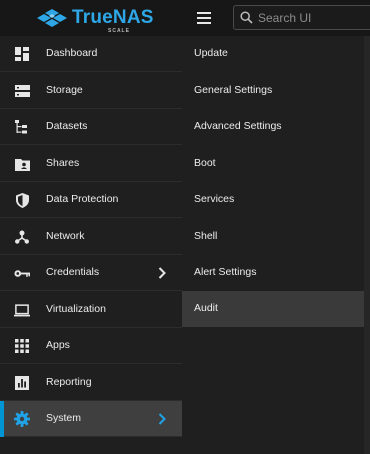  I want to click on sidebar-item-label: Reporting, so click(69, 382).